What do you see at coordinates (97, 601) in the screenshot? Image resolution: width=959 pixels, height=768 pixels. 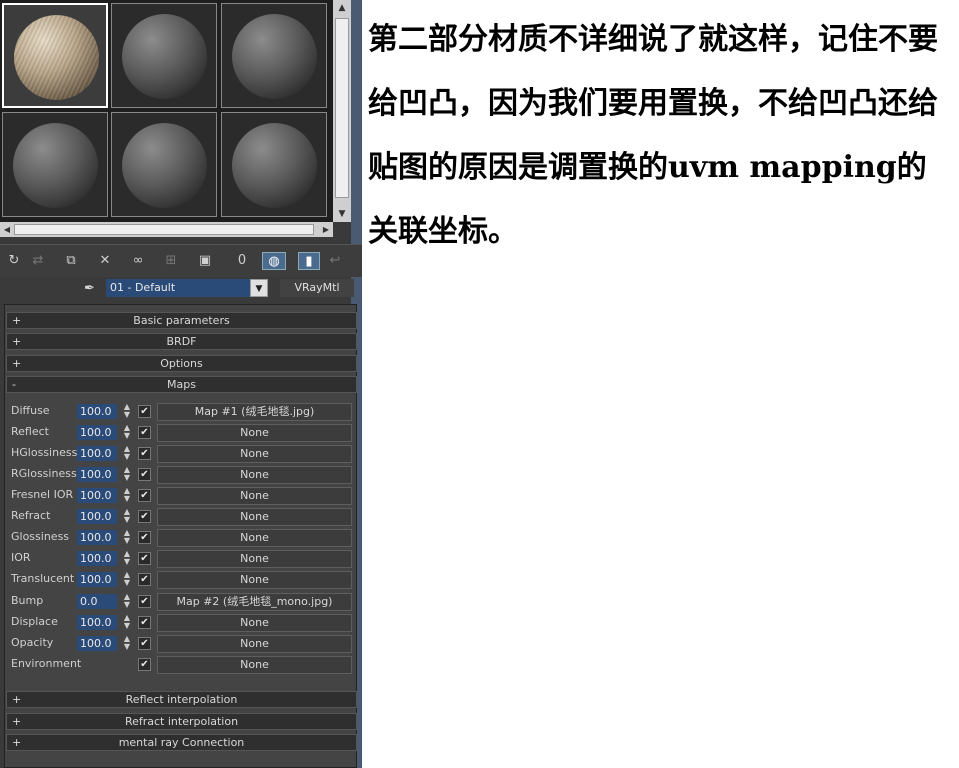 I see `map-amount-field: 0.0` at bounding box center [97, 601].